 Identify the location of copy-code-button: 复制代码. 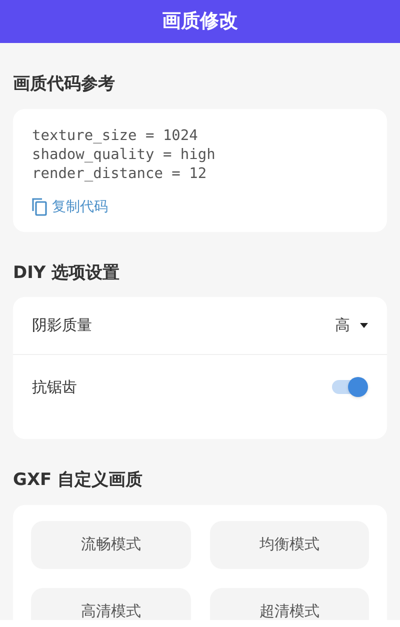
(70, 207).